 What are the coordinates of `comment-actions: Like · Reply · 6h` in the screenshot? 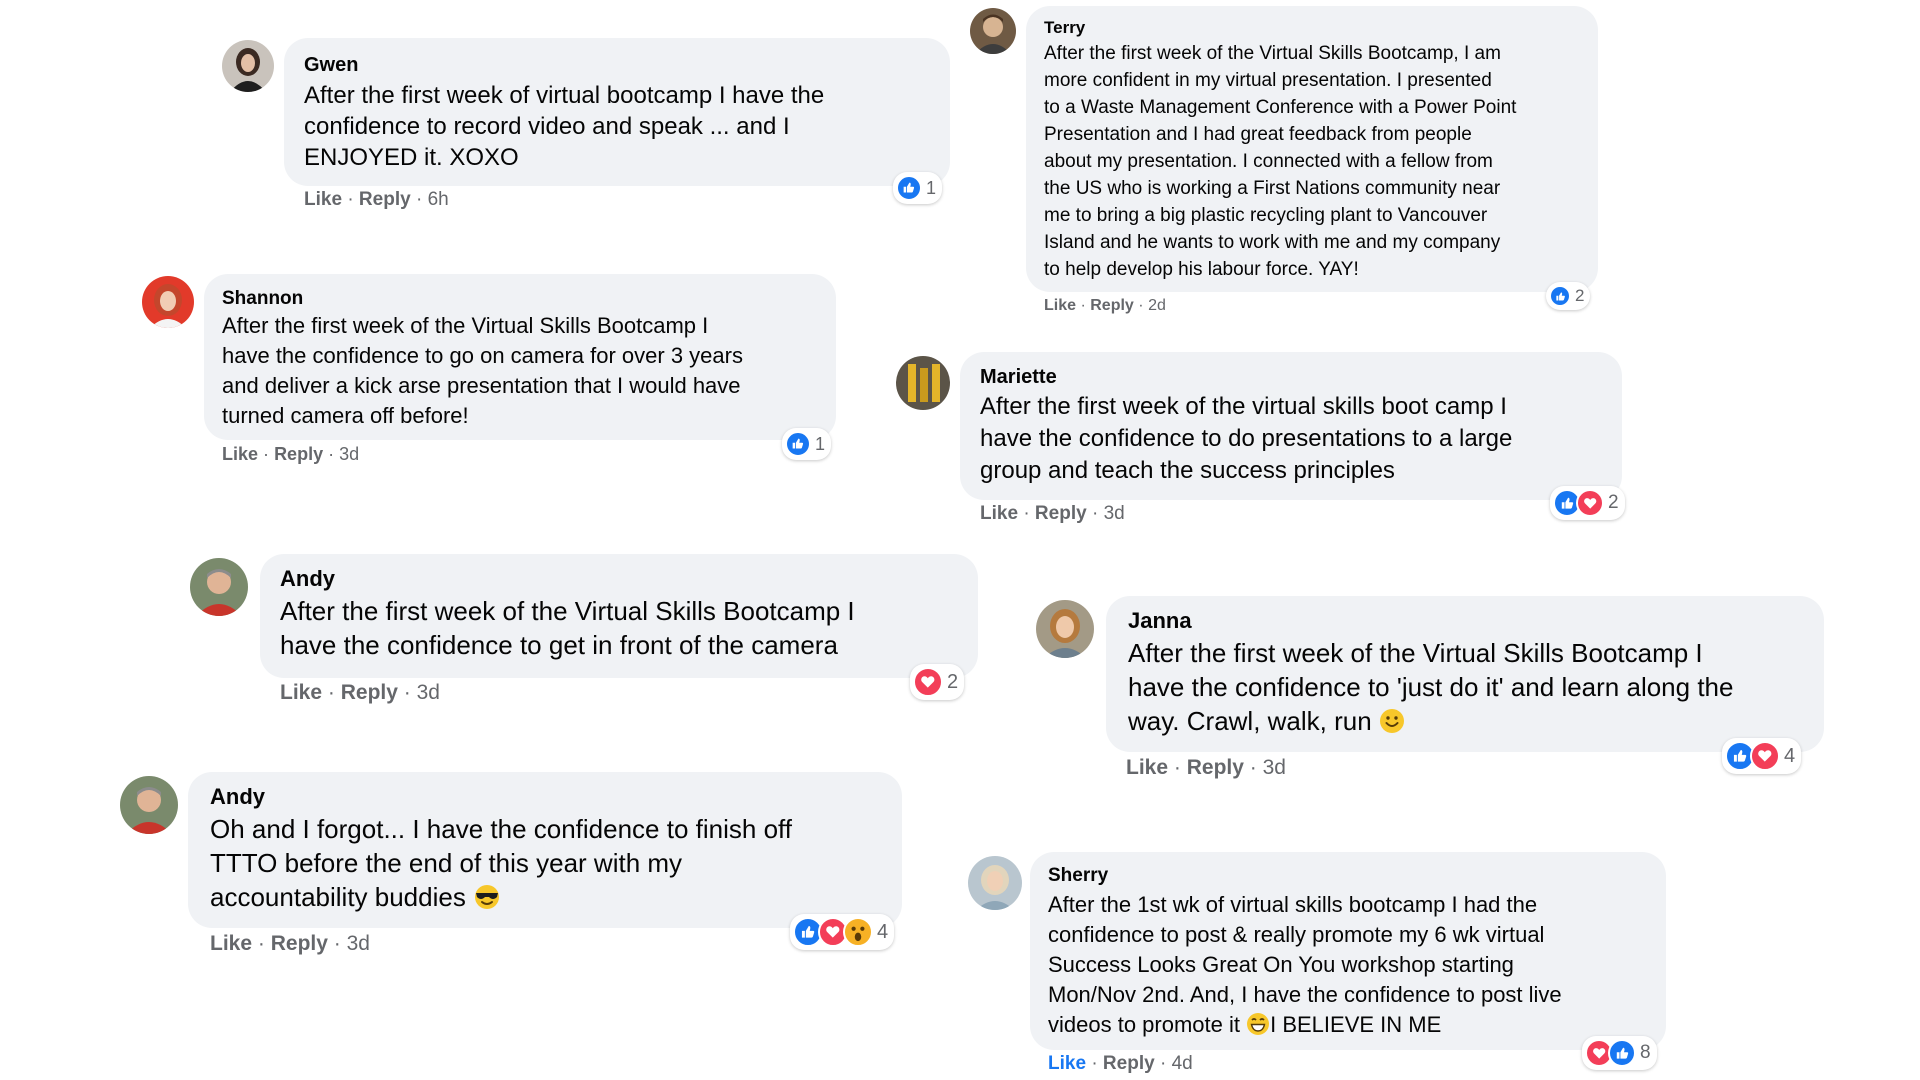 It's located at (376, 199).